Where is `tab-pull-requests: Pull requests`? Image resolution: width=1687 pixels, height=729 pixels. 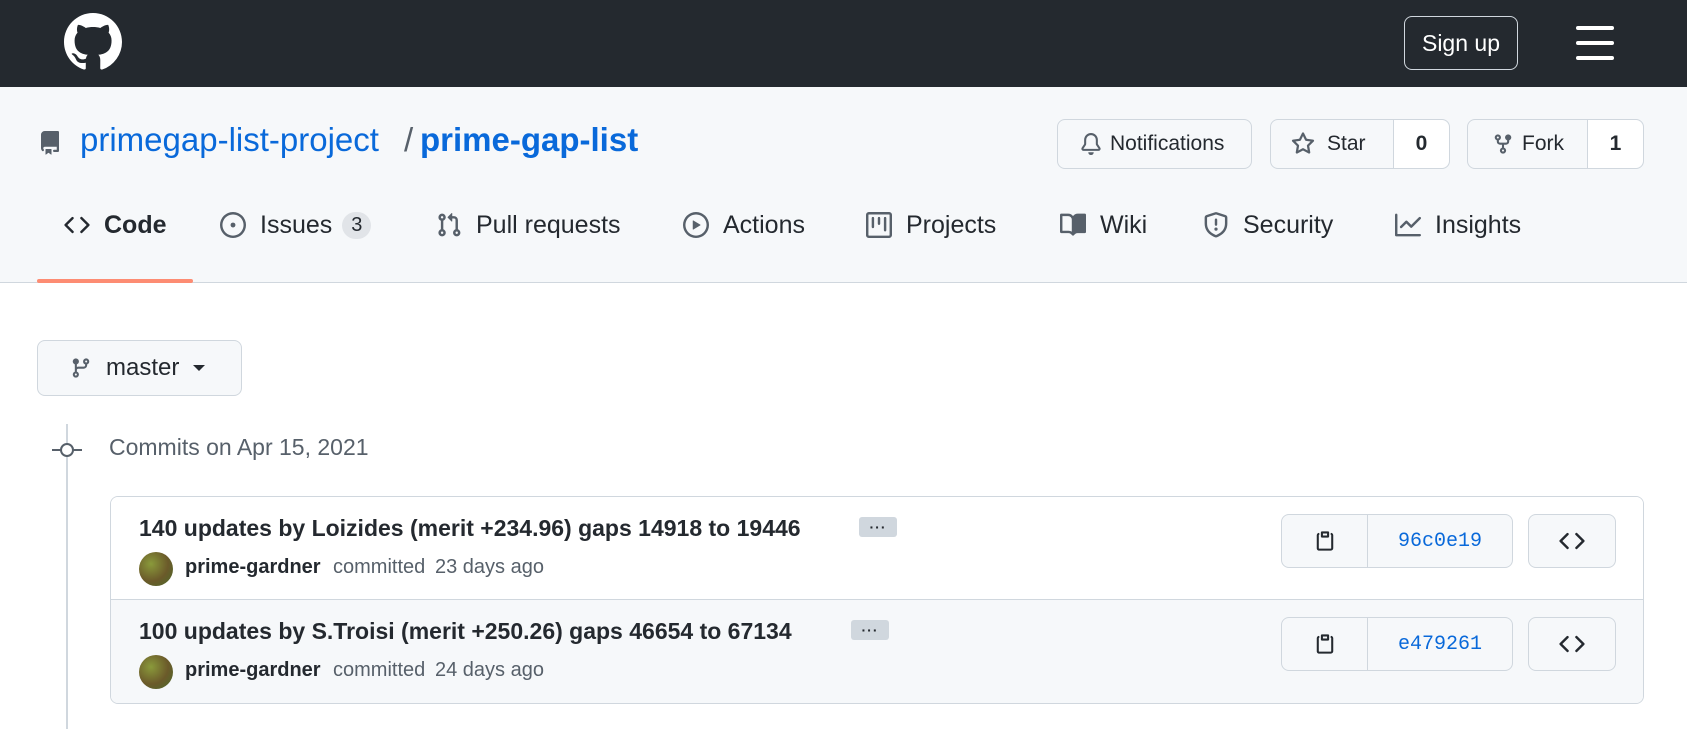 tab-pull-requests: Pull requests is located at coordinates (528, 225).